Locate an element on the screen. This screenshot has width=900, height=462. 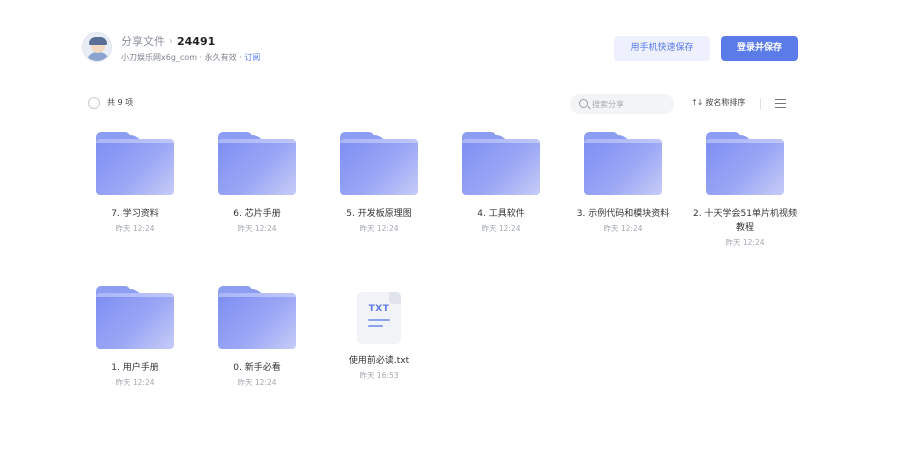
sort-button: ↑↓ 按名称排序 is located at coordinates (718, 102).